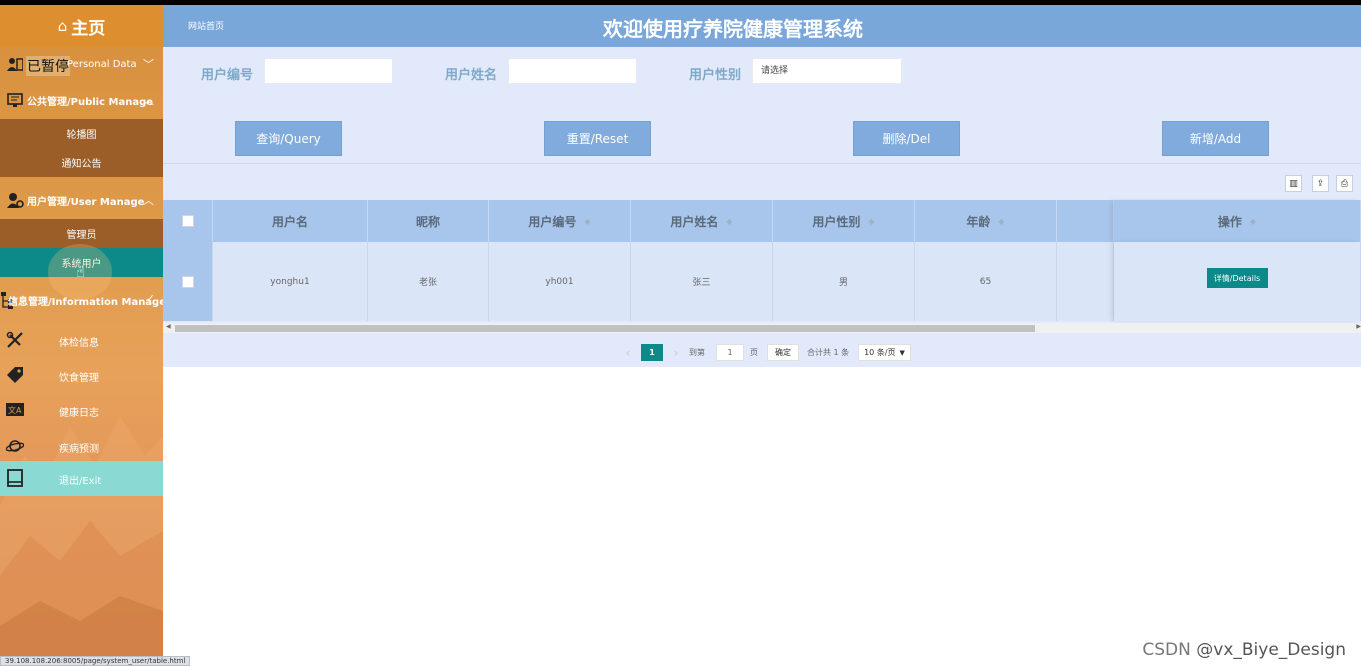  Describe the element at coordinates (572, 71) in the screenshot. I see `user-name-input` at that location.